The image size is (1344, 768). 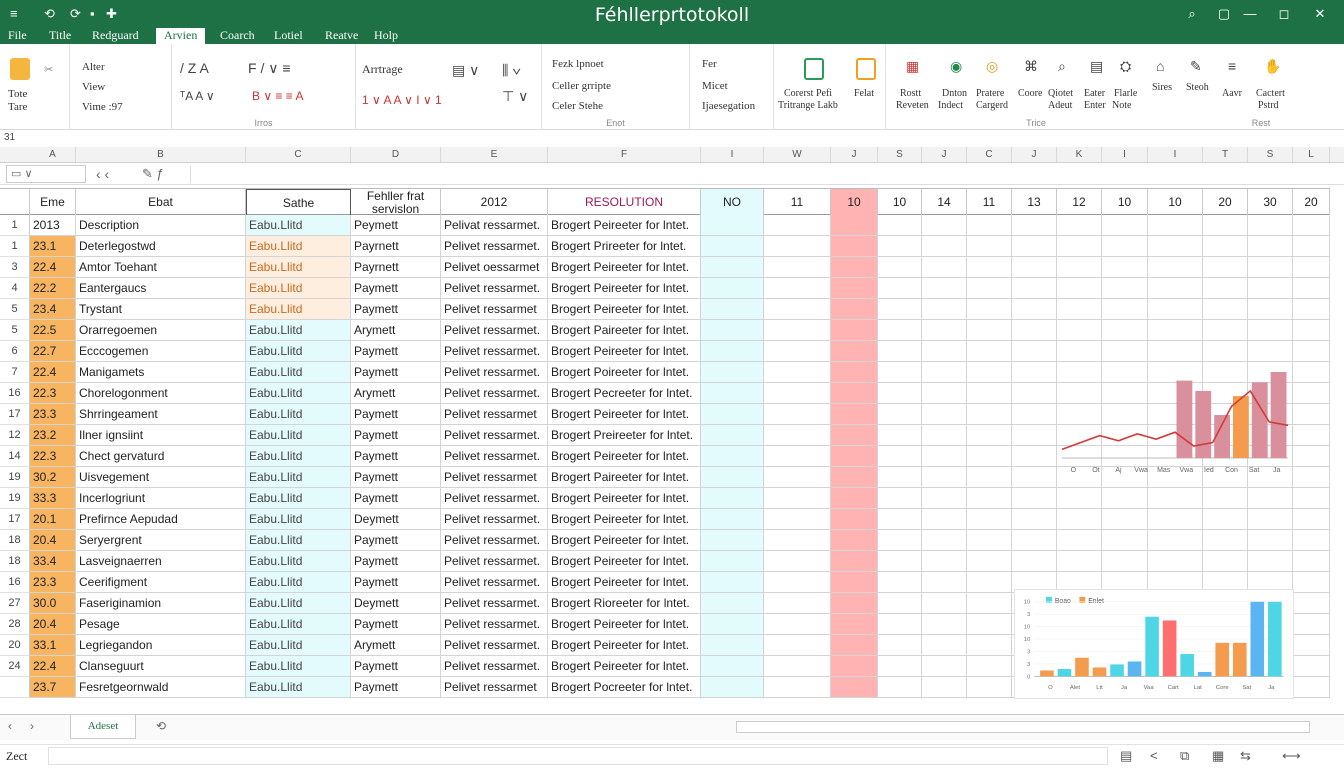 What do you see at coordinates (494, 477) in the screenshot?
I see `table-cell: Pelivet ressarmet` at bounding box center [494, 477].